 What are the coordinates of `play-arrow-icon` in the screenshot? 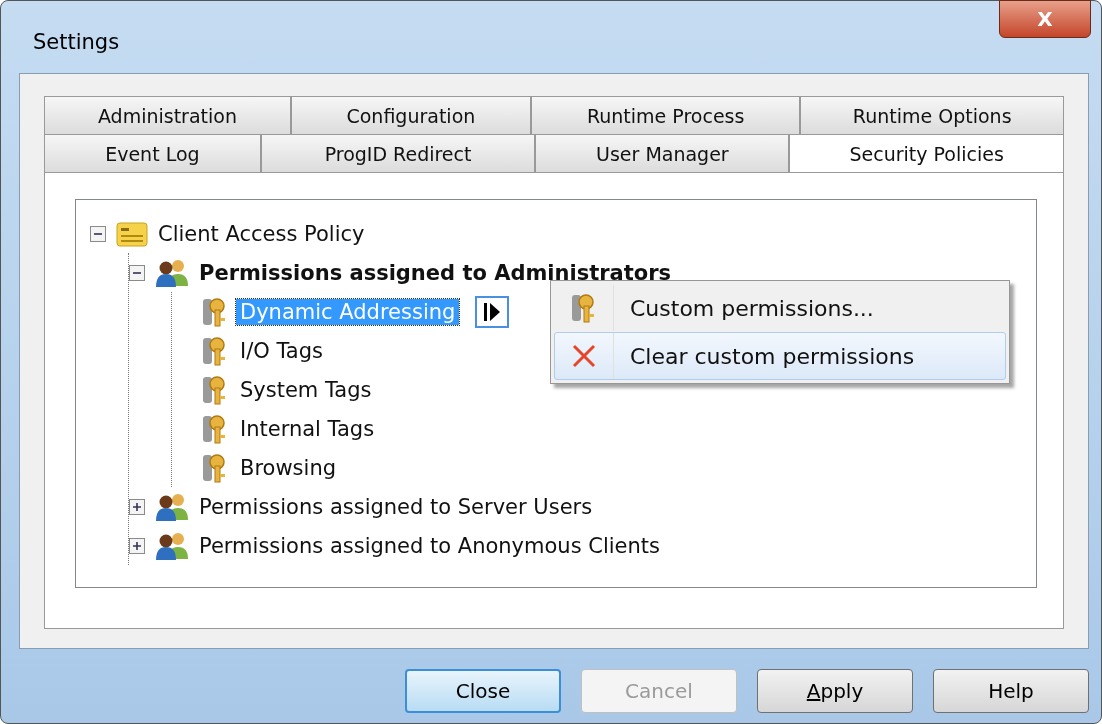 It's located at (492, 311).